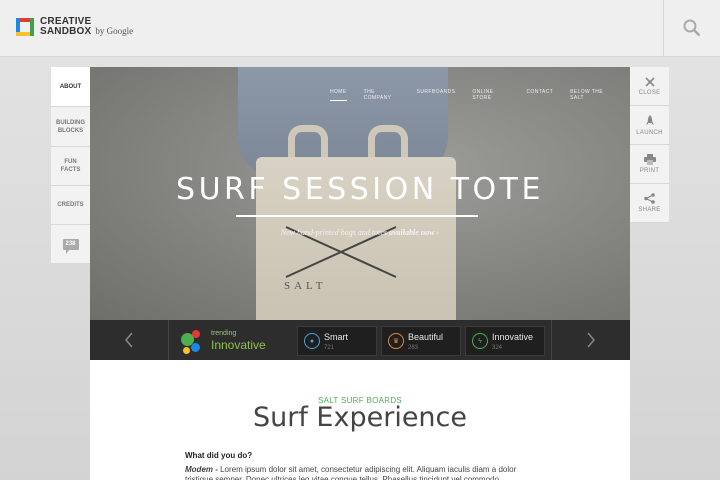  What do you see at coordinates (436, 95) in the screenshot?
I see `hero-nav-surfboards: SURFBOARDS` at bounding box center [436, 95].